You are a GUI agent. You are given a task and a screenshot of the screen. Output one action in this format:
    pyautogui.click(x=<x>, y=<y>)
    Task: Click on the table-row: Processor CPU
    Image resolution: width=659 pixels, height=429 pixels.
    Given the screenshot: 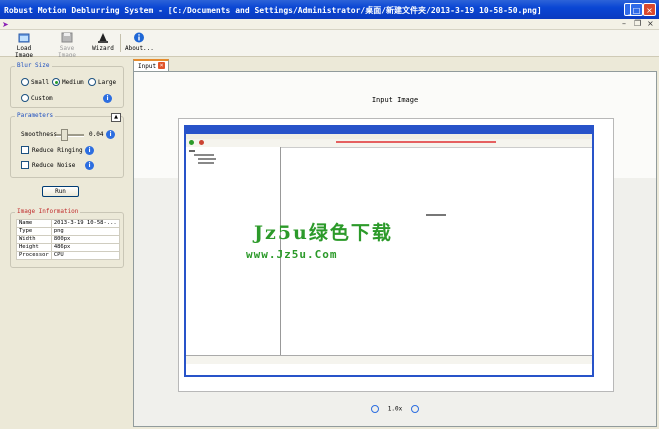 What is the action you would take?
    pyautogui.click(x=68, y=255)
    